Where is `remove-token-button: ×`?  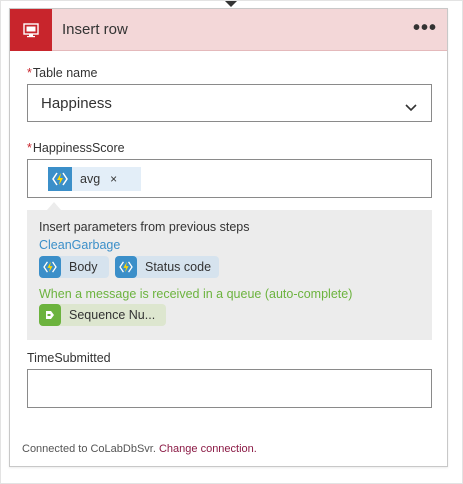
remove-token-button: × is located at coordinates (113, 179).